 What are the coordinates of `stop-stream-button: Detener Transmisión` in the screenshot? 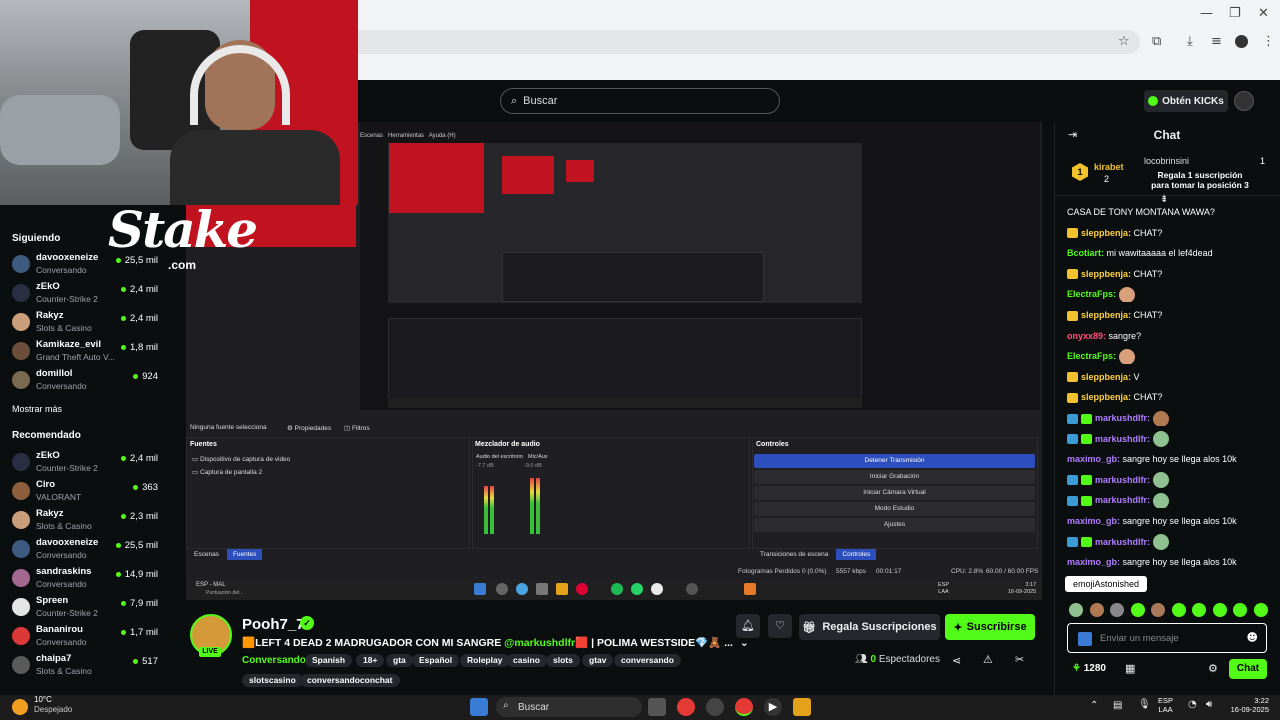 It's located at (894, 461).